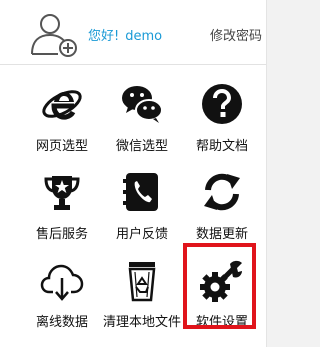  What do you see at coordinates (62, 105) in the screenshot?
I see `ie-browser-icon` at bounding box center [62, 105].